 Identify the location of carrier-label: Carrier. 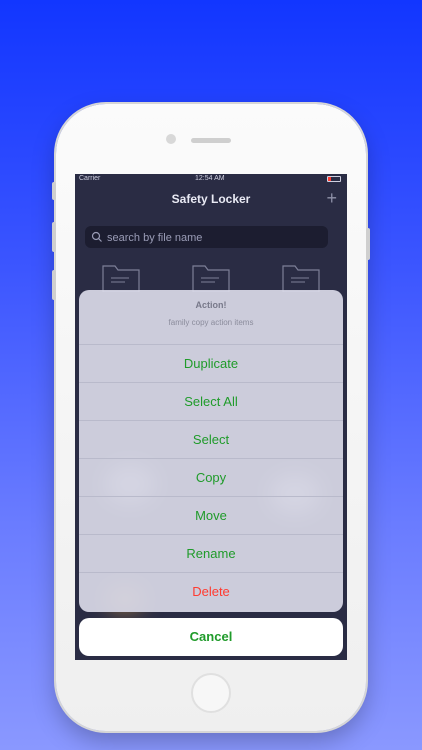
(90, 178).